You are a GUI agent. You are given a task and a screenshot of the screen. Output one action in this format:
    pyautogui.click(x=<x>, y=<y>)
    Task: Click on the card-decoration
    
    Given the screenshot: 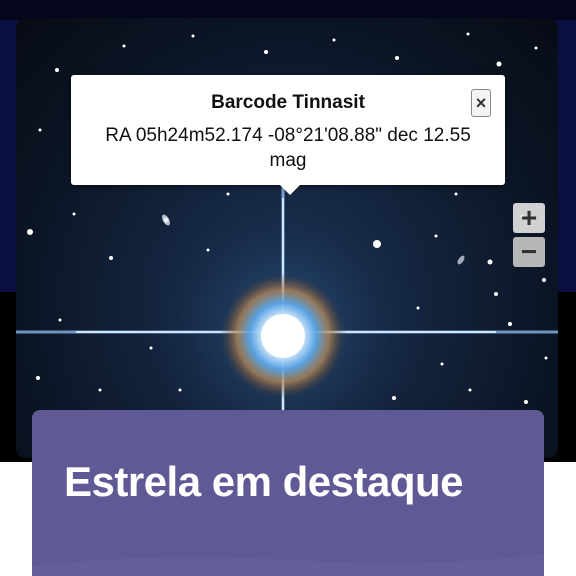 What is the action you would take?
    pyautogui.click(x=288, y=565)
    